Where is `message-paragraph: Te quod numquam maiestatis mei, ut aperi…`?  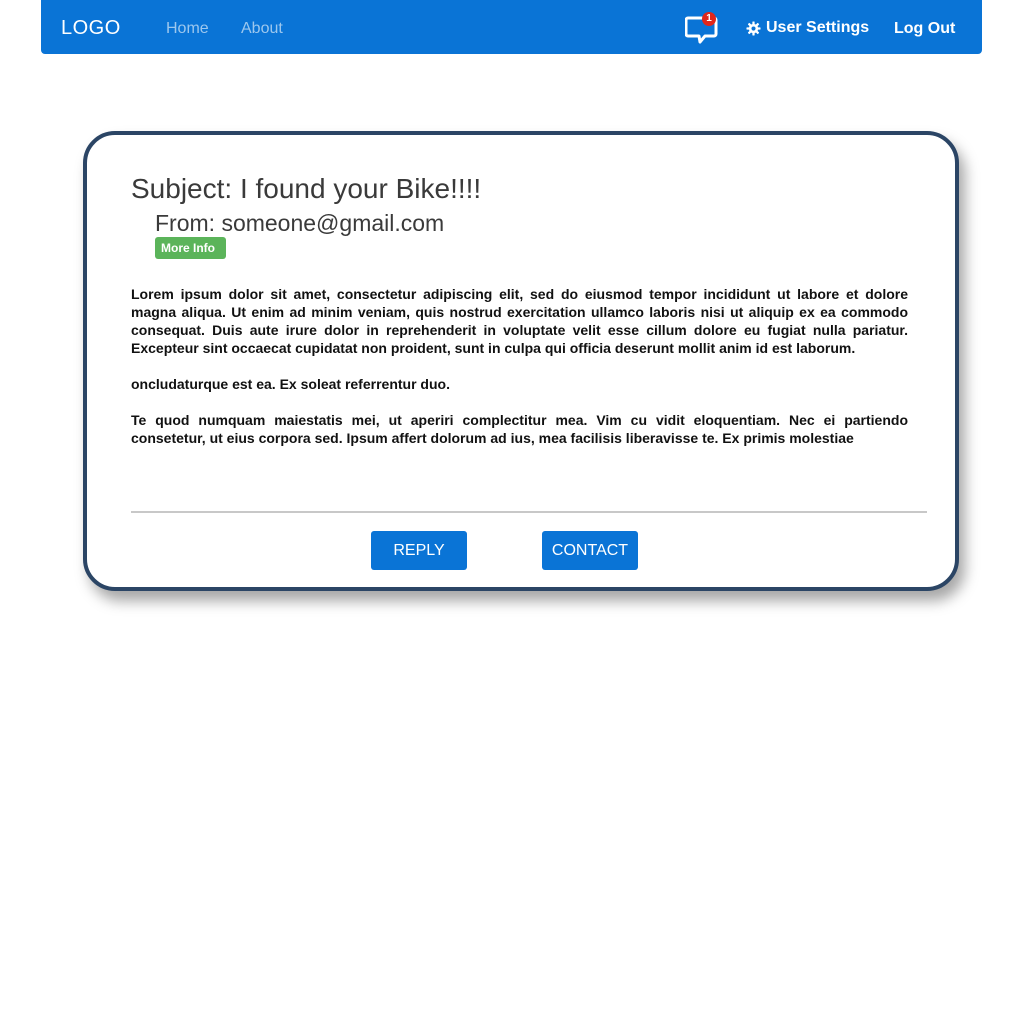
message-paragraph: Te quod numquam maiestatis mei, ut aperi… is located at coordinates (519, 429).